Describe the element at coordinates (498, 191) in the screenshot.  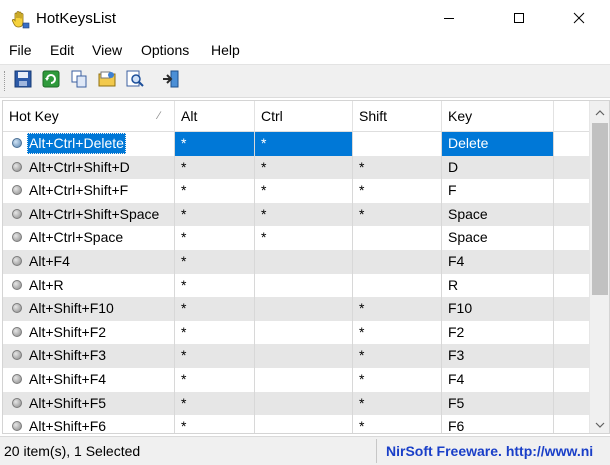
I see `cell-key: F` at that location.